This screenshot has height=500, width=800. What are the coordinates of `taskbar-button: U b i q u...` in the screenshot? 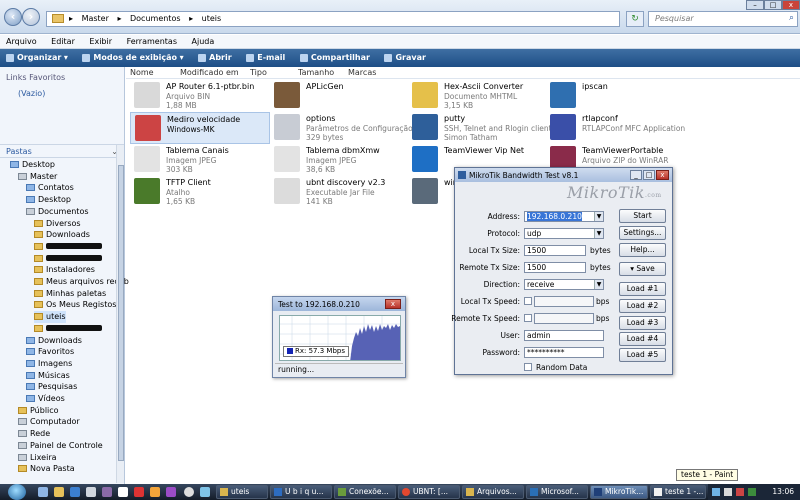 It's located at (301, 492).